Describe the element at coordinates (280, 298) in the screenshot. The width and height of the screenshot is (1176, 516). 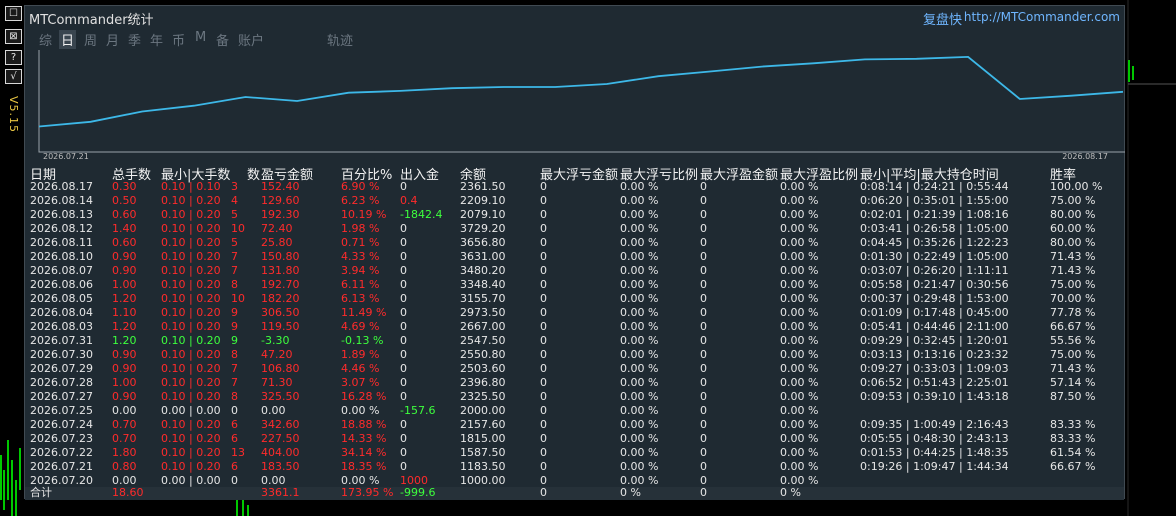
I see `row-profit: 182.20` at that location.